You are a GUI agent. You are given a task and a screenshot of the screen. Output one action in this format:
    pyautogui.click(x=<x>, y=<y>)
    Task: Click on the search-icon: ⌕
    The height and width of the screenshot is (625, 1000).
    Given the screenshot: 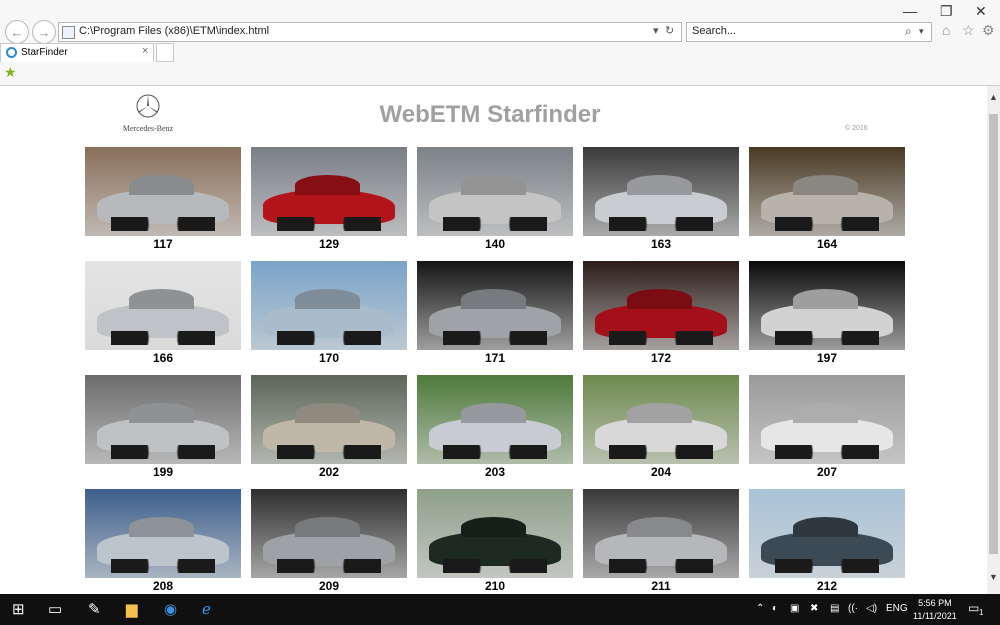 What is the action you would take?
    pyautogui.click(x=908, y=31)
    